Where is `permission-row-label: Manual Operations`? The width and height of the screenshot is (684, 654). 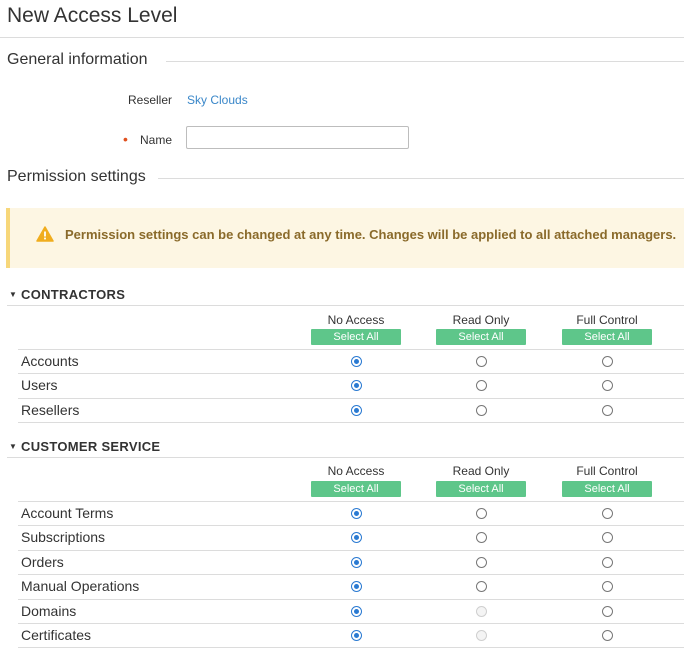 permission-row-label: Manual Operations is located at coordinates (80, 586).